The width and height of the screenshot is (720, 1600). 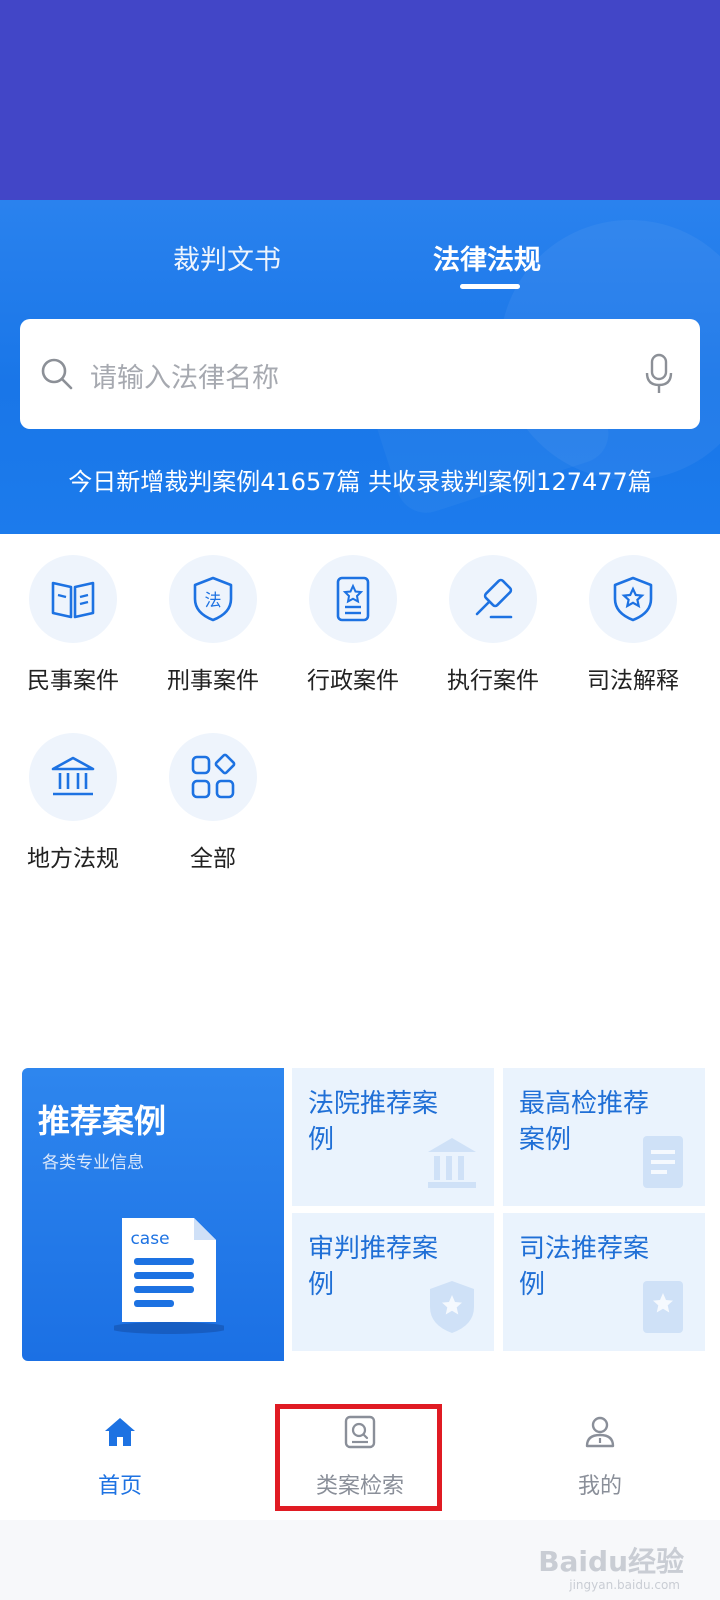 What do you see at coordinates (490, 286) in the screenshot?
I see `active-tab-indicator` at bounding box center [490, 286].